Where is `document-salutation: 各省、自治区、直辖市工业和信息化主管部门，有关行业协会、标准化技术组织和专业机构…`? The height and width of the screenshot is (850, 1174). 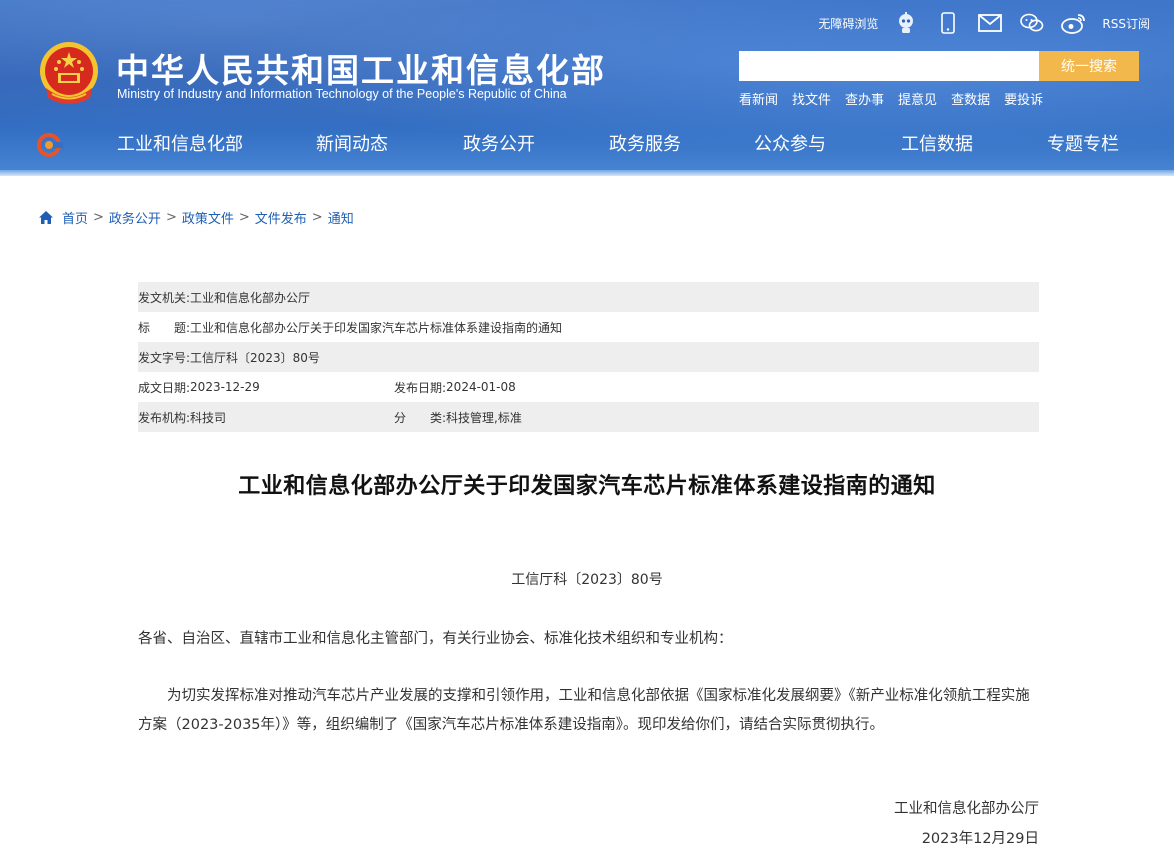
document-salutation: 各省、自治区、直辖市工业和信息化主管部门，有关行业协会、标准化技术组织和专业机构… is located at coordinates (435, 639).